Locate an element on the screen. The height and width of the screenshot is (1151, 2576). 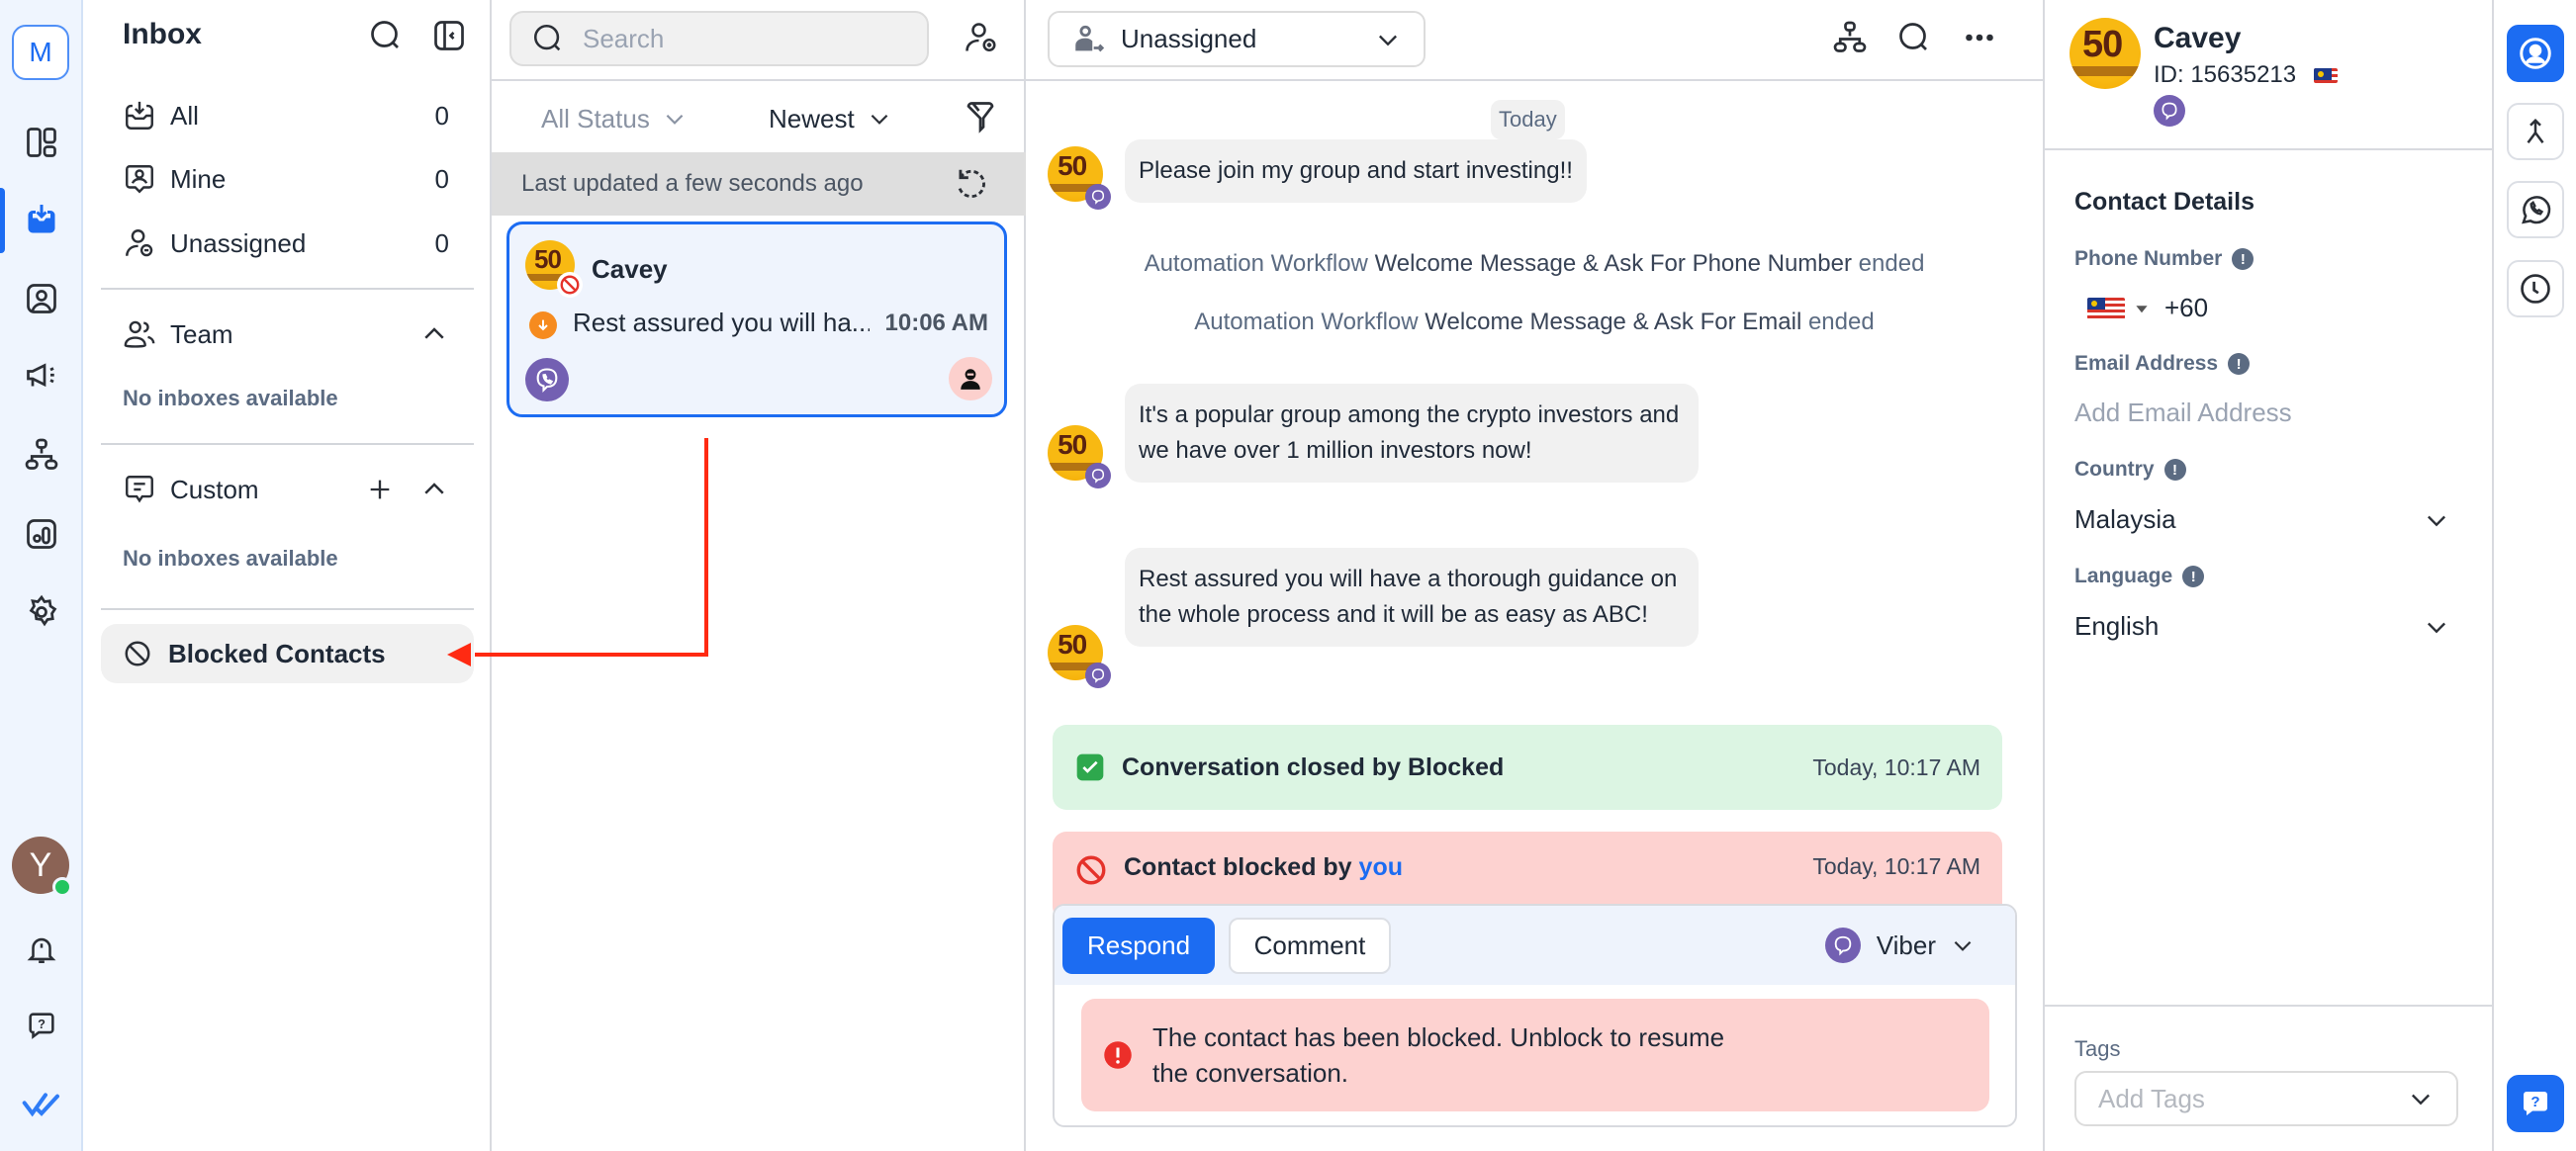
refresh-icon is located at coordinates (972, 184).